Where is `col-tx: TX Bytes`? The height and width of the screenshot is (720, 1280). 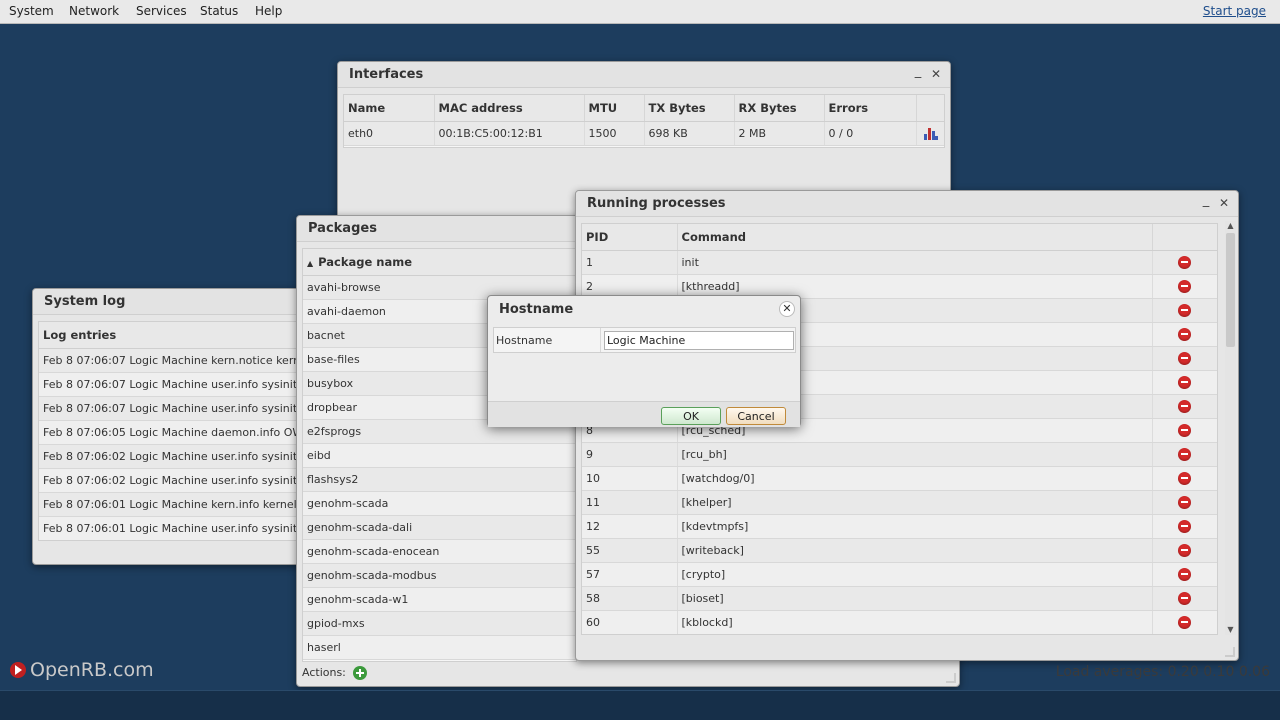
col-tx: TX Bytes is located at coordinates (689, 108).